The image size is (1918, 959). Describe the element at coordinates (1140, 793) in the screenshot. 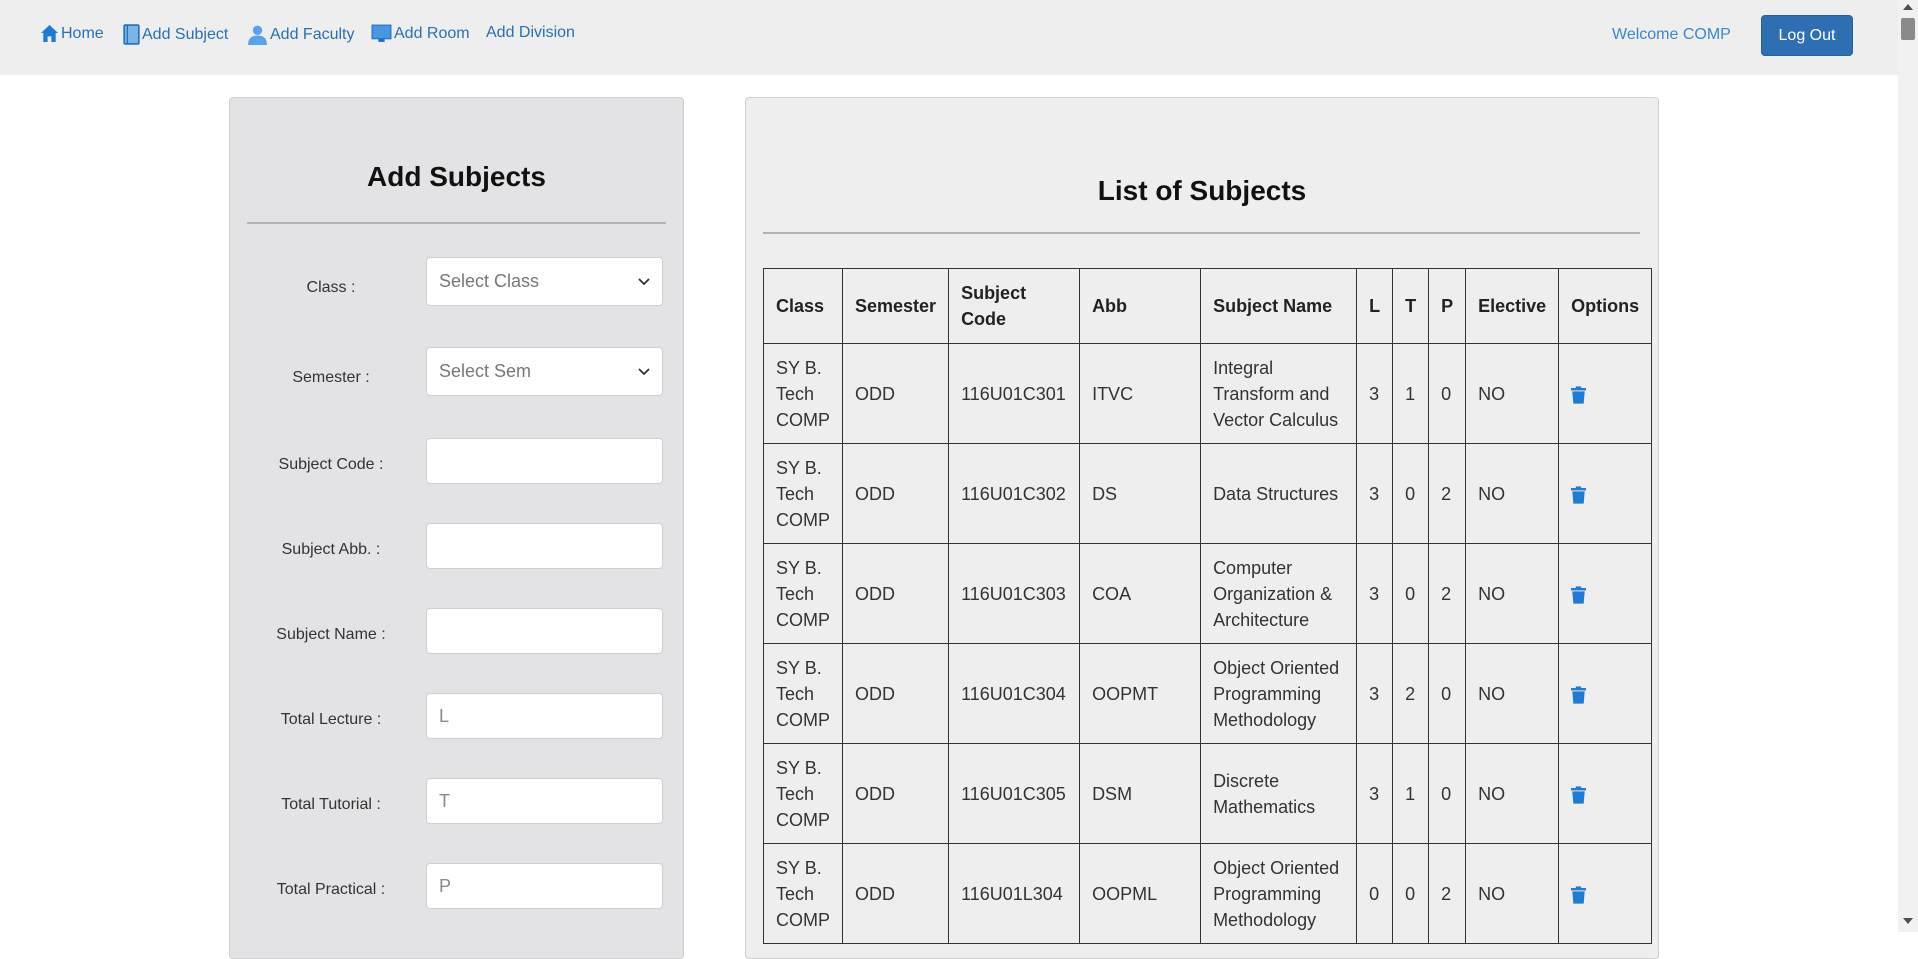

I see `table-cell: DSM` at that location.